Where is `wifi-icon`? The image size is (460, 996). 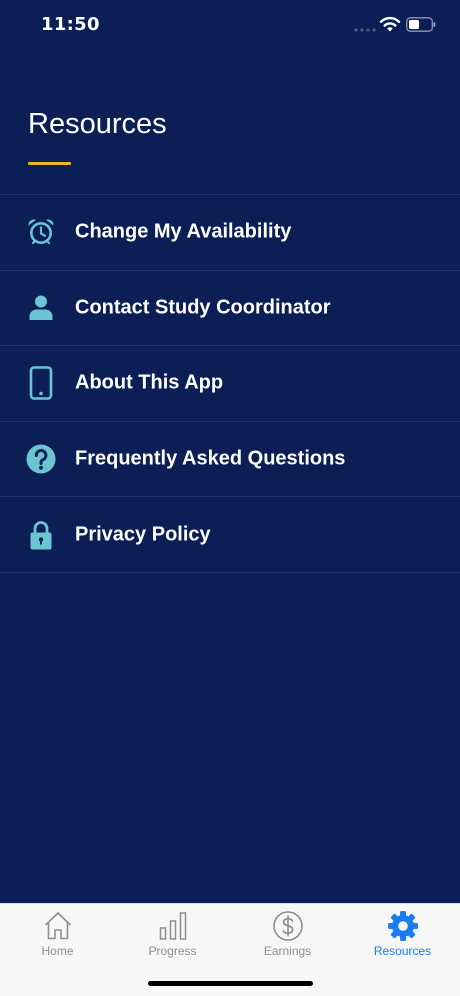
wifi-icon is located at coordinates (390, 24).